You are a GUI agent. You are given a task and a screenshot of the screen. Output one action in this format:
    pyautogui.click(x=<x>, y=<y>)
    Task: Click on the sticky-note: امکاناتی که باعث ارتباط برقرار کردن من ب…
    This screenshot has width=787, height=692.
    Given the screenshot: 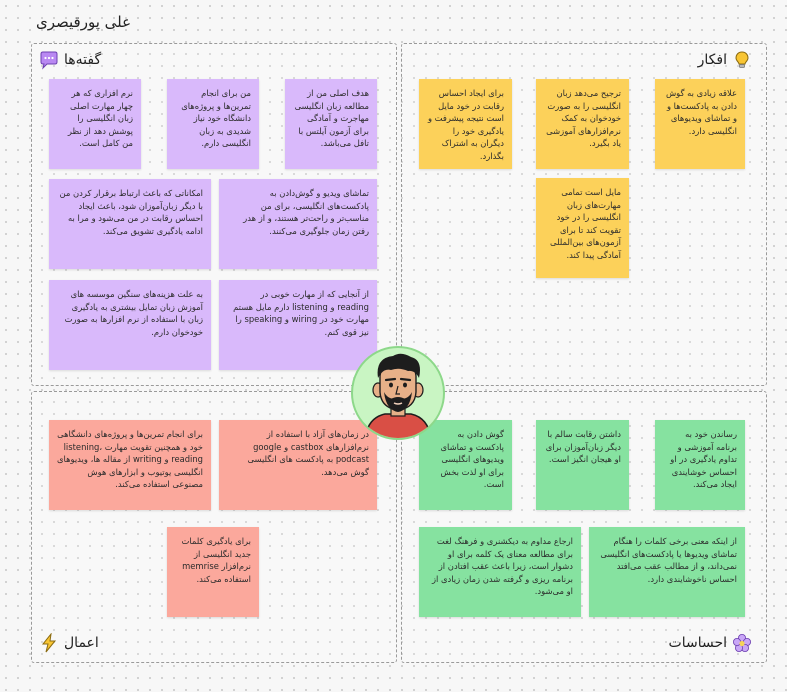 What is the action you would take?
    pyautogui.click(x=130, y=224)
    